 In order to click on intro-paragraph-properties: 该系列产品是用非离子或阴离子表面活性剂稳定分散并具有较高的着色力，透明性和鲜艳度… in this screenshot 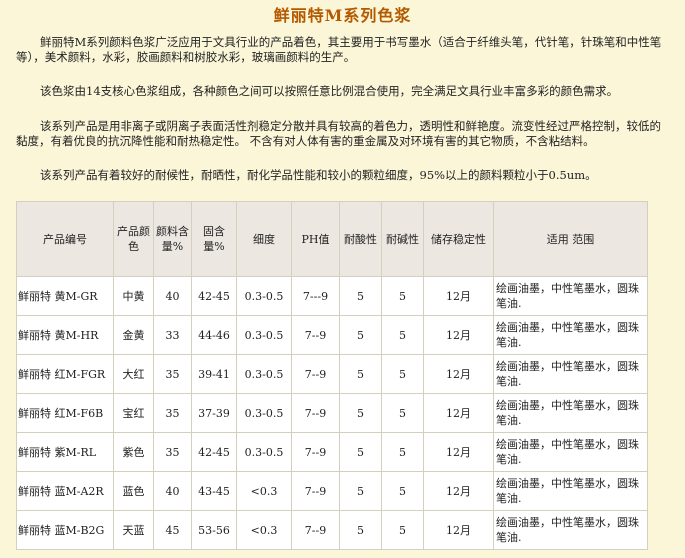, I will do `click(338, 133)`.